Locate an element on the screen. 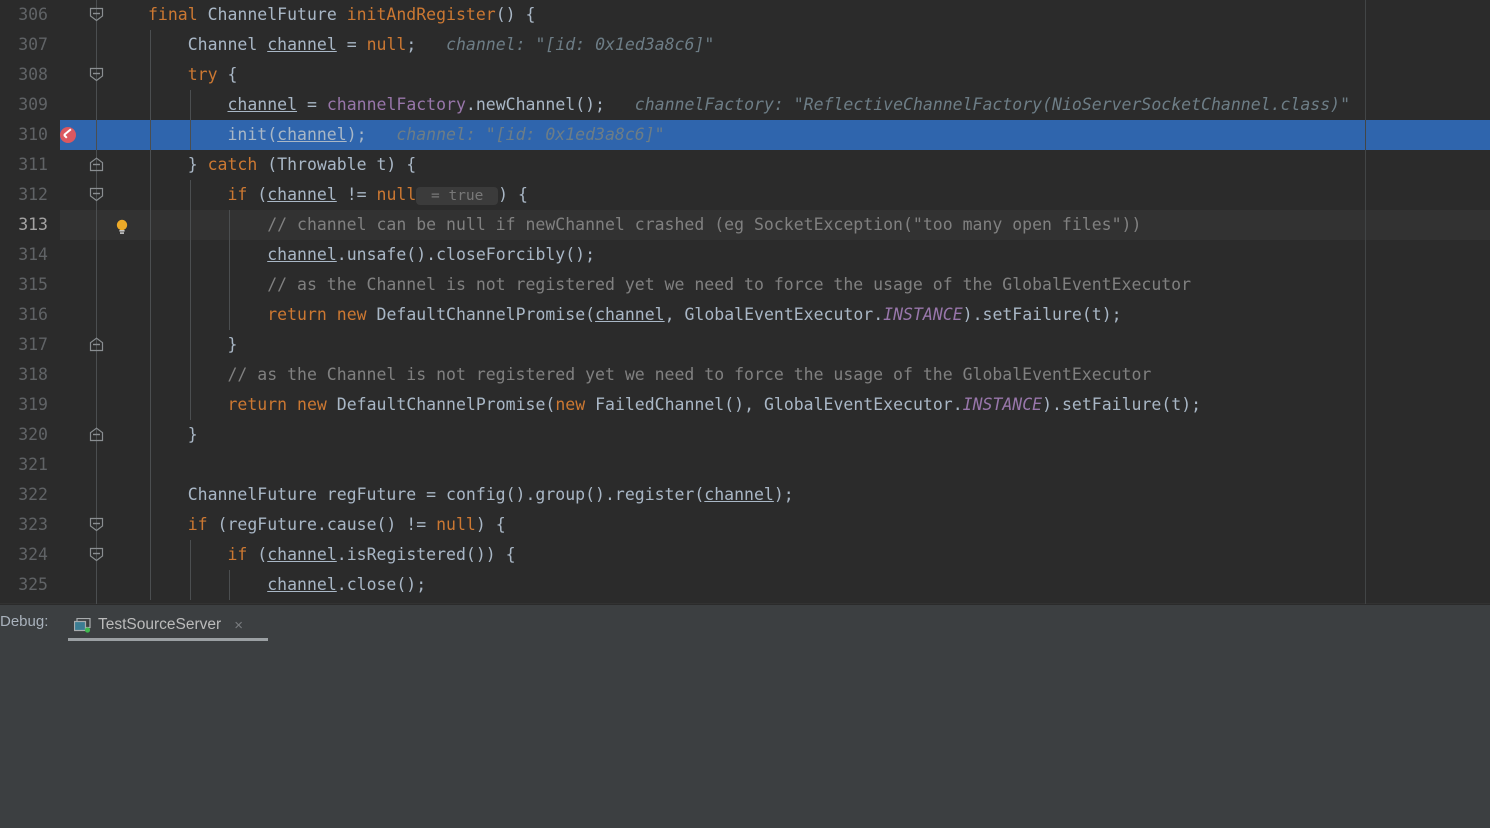 The width and height of the screenshot is (1490, 828). line-number: 312 is located at coordinates (33, 194).